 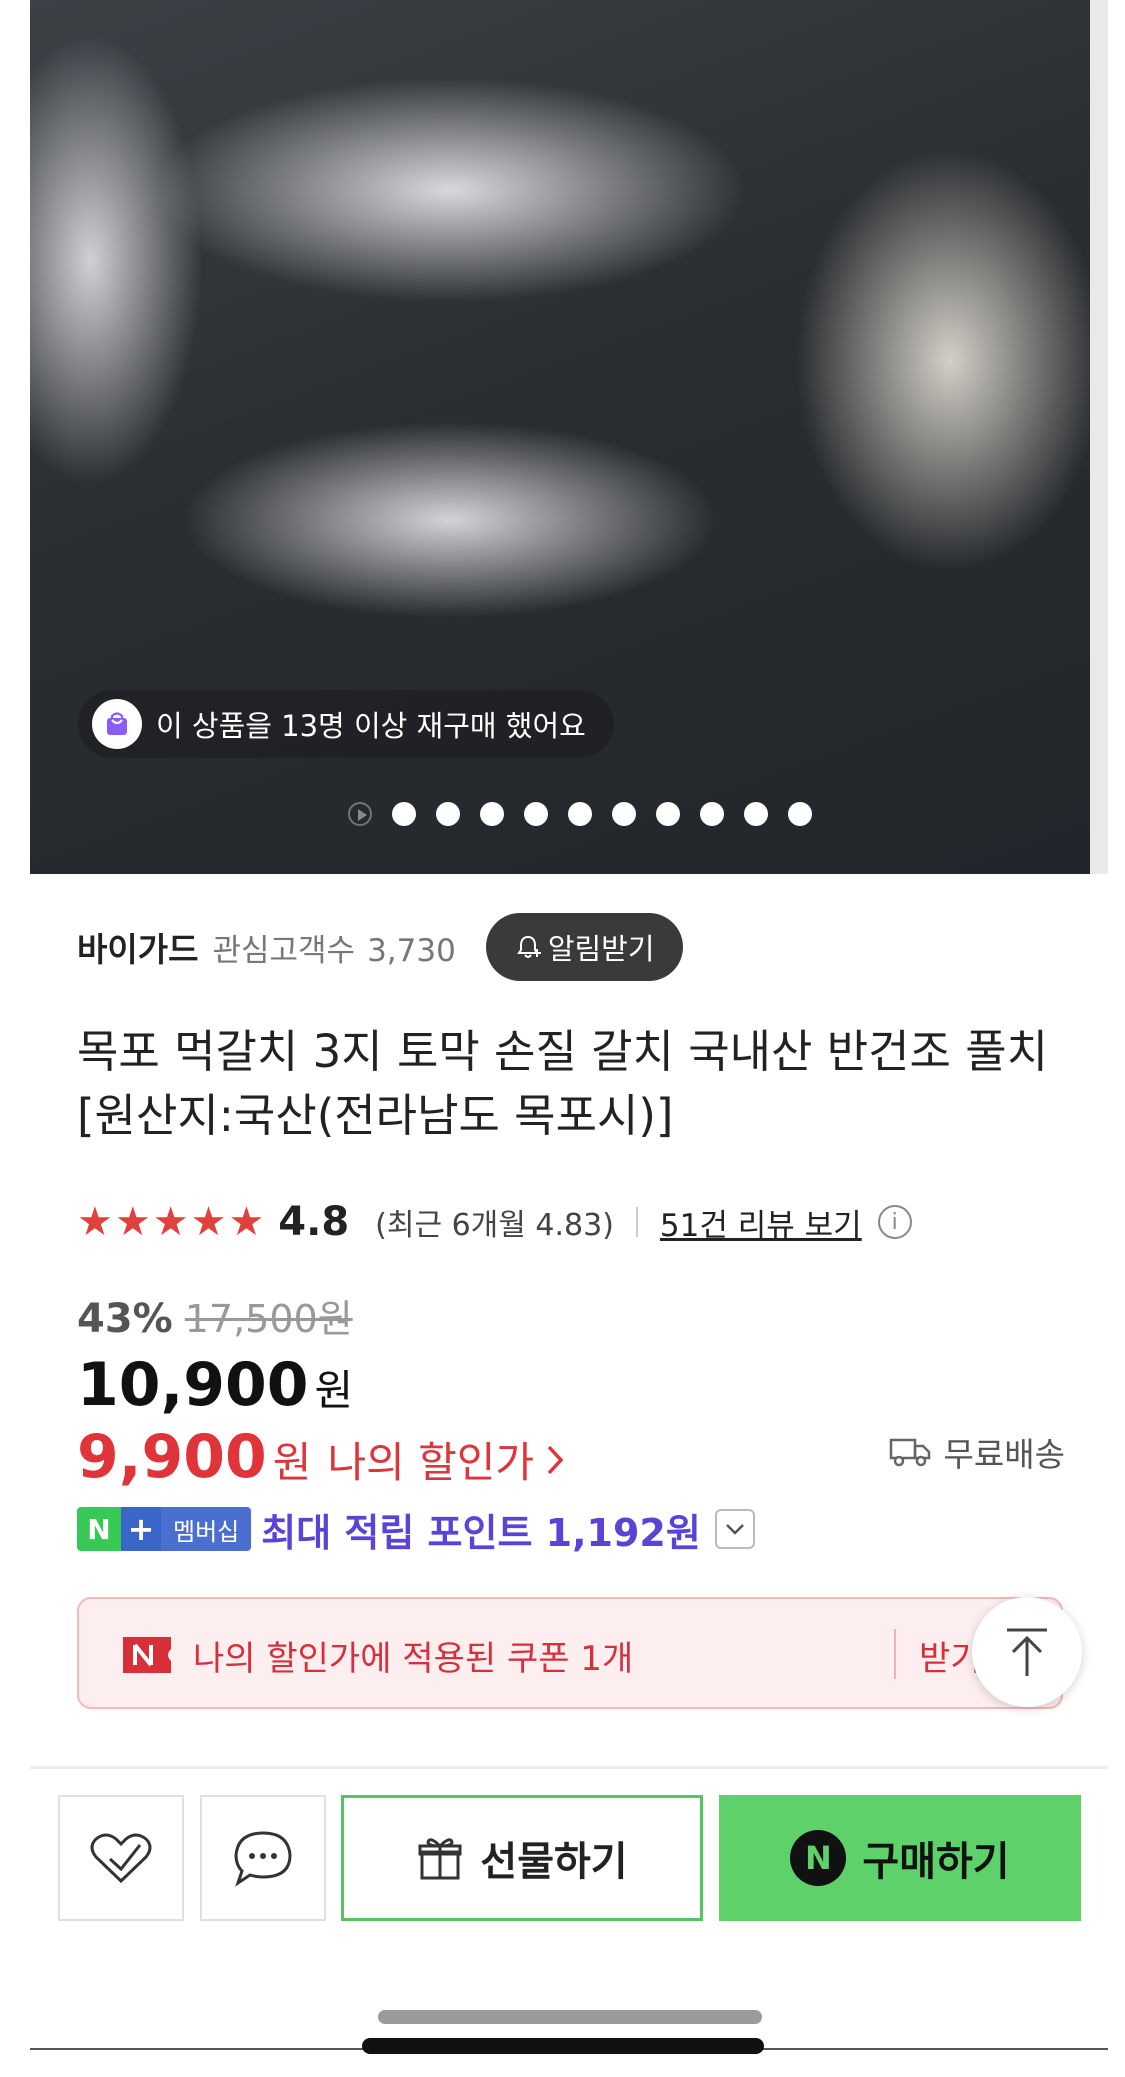 I want to click on follower-count: 3,730, so click(x=411, y=950).